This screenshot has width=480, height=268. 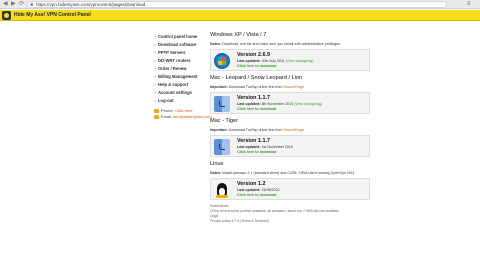 I want to click on sidebar-item-dd-wrt-routers: » DD-WRT routers, so click(x=180, y=61).